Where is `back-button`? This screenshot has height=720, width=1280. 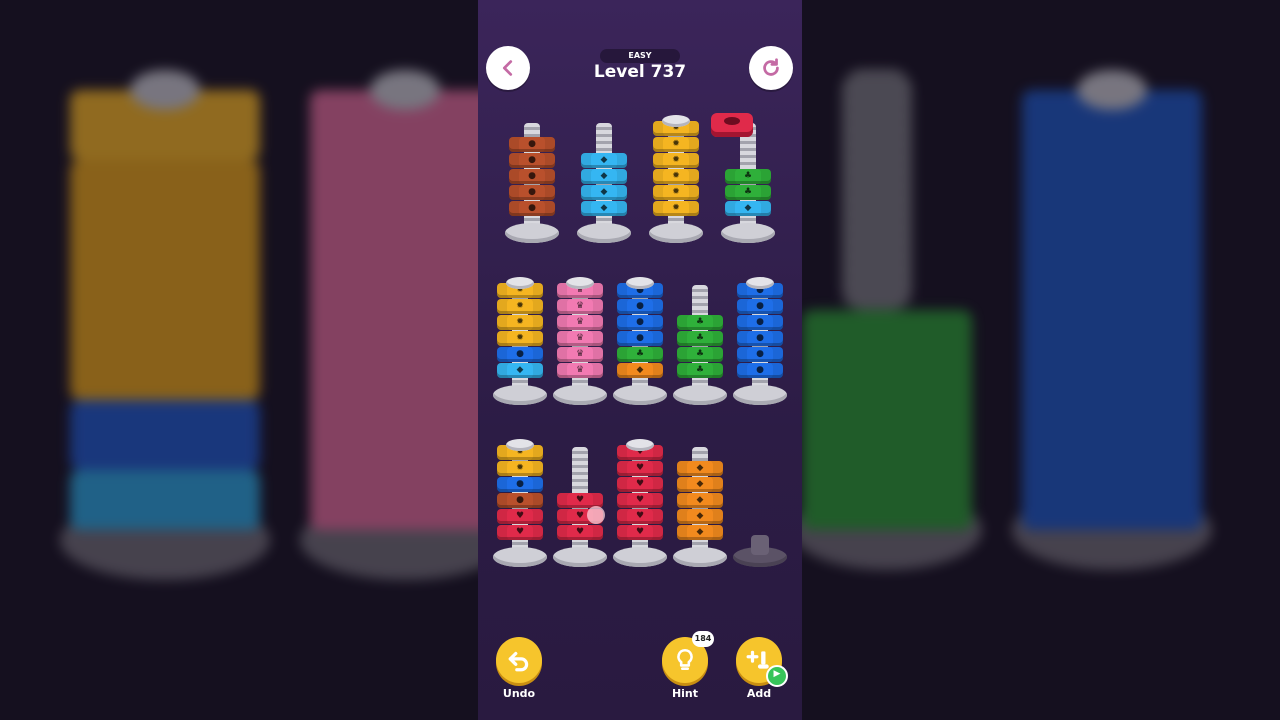
back-button is located at coordinates (508, 68).